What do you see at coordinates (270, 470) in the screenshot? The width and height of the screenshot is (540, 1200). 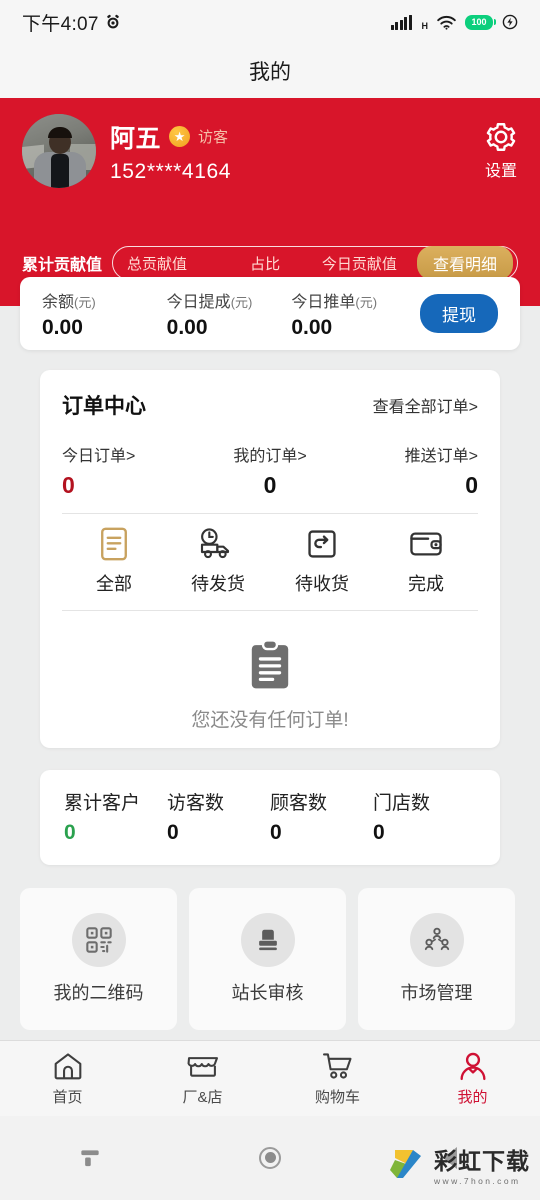 I see `order-stat-mine: 我的订单> 0` at bounding box center [270, 470].